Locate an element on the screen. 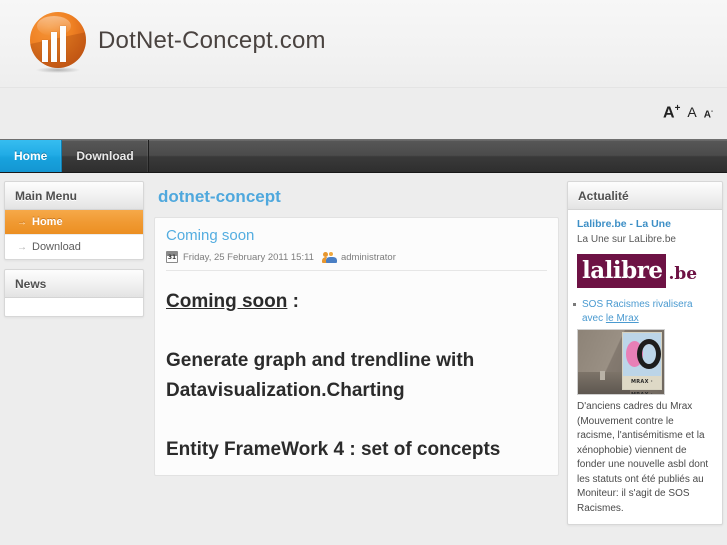 Image resolution: width=727 pixels, height=545 pixels. lalibre-wordmark: lalibre is located at coordinates (622, 271).